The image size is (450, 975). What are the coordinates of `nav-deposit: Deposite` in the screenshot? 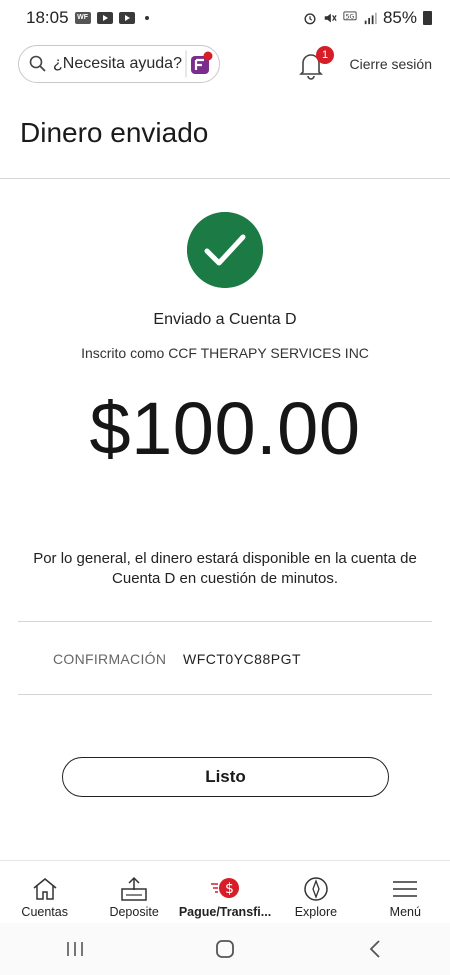 It's located at (133, 892).